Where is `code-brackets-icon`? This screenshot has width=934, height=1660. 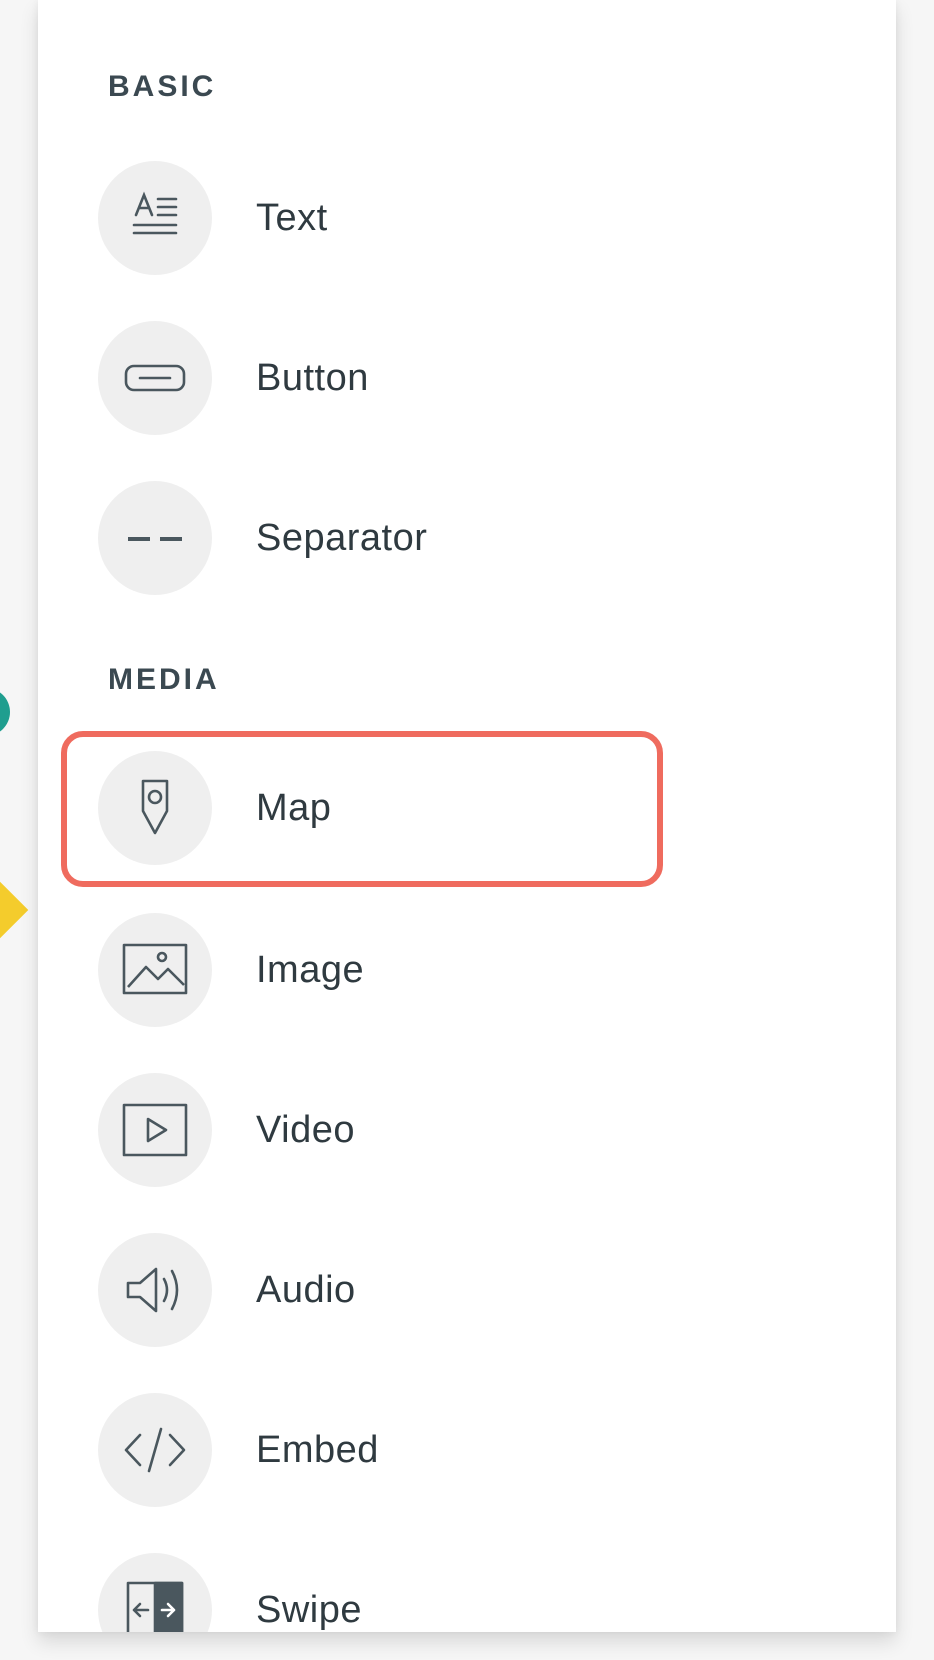
code-brackets-icon is located at coordinates (155, 1450).